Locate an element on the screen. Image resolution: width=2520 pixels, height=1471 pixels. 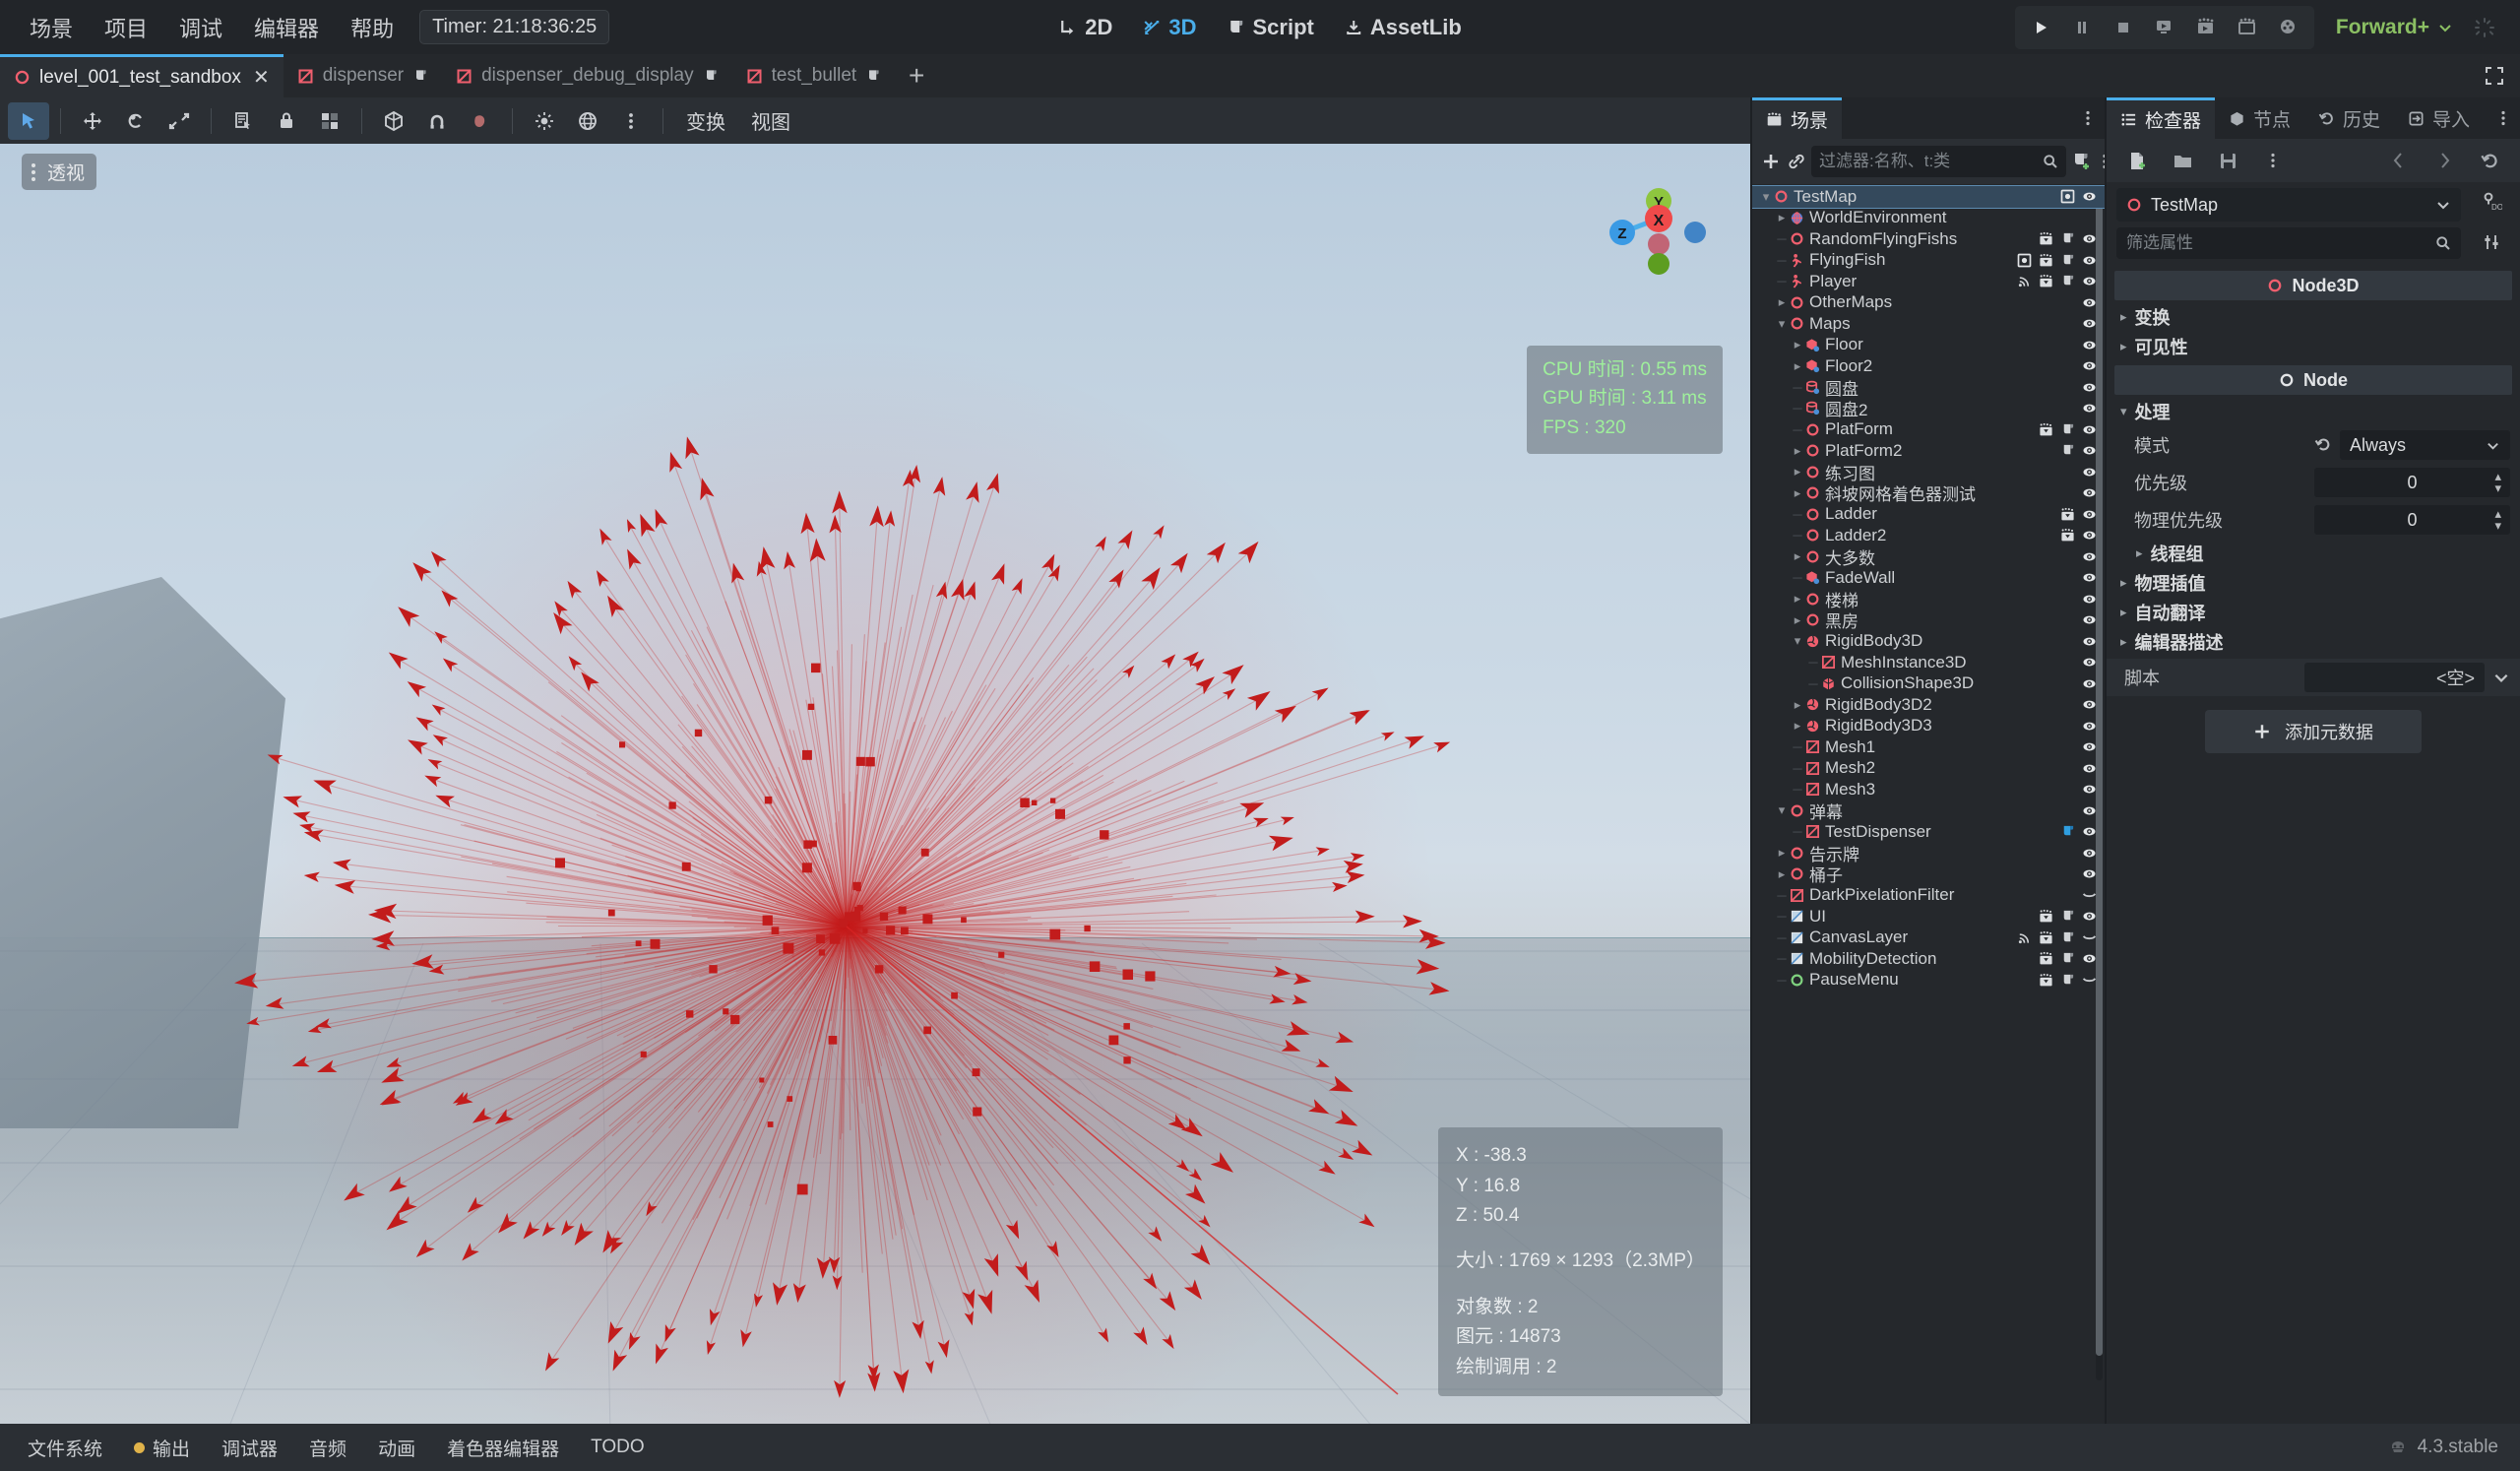
scene-tree-item-rigidbody3d: ▾ RigidBody3D is located at coordinates (1928, 642).